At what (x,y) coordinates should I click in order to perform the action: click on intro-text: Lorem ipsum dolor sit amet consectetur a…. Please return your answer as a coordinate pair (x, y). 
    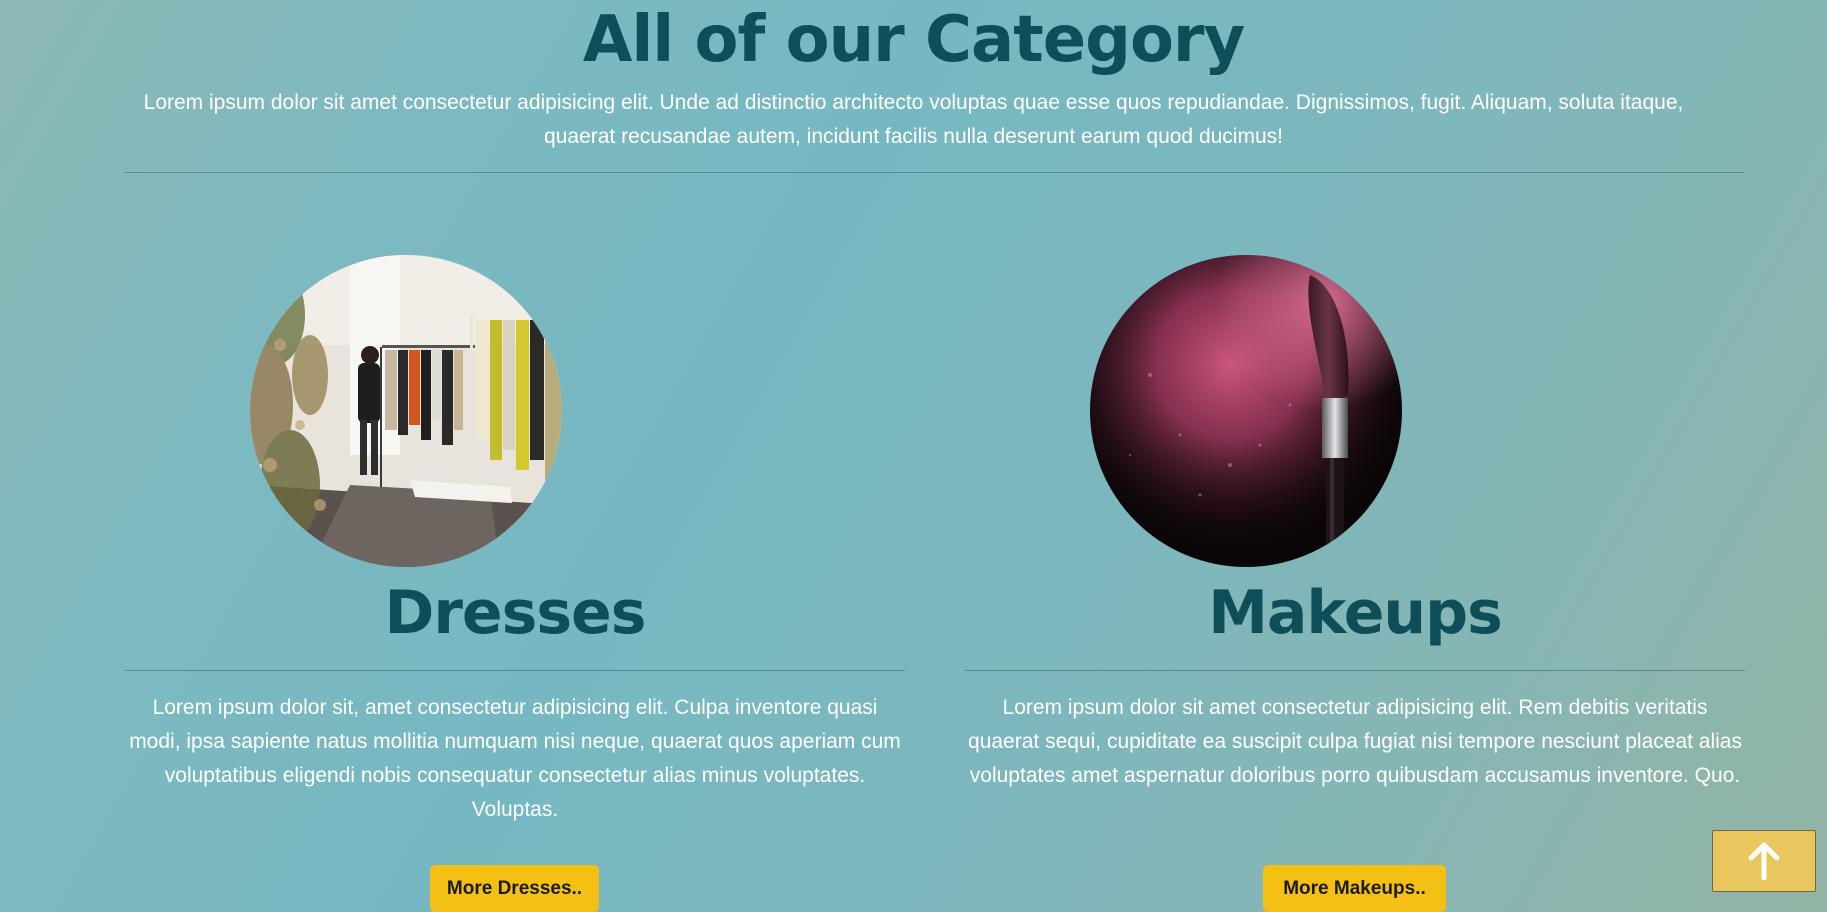
    Looking at the image, I should click on (913, 119).